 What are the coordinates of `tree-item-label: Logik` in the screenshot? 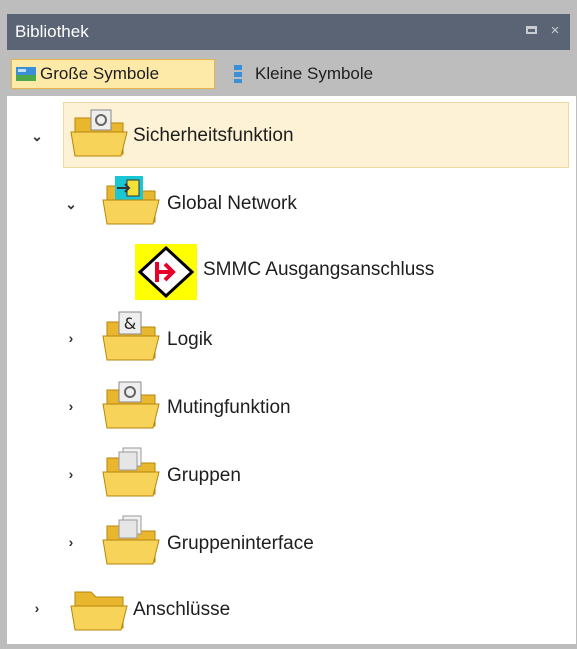 It's located at (190, 339).